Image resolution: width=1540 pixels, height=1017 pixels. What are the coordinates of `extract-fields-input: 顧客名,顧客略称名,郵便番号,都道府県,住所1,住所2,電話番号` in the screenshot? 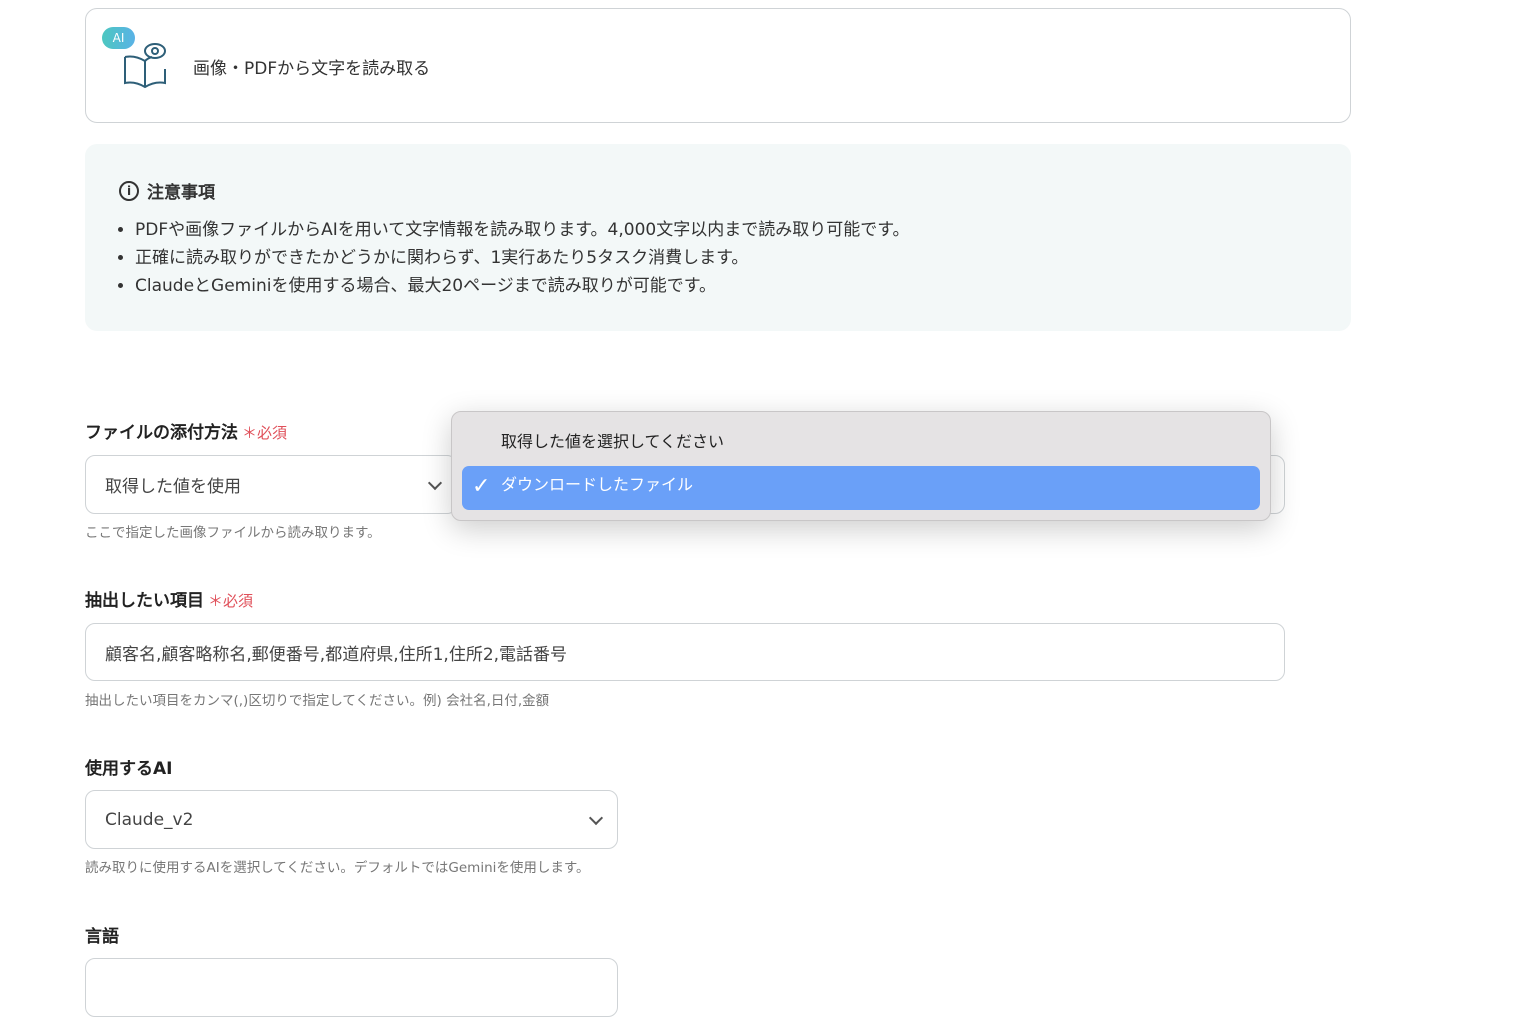 It's located at (685, 652).